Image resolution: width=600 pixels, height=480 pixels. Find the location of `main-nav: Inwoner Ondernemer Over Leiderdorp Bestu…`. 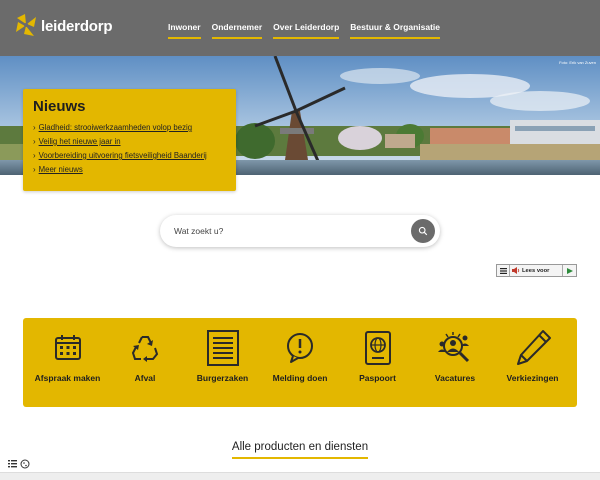

main-nav: Inwoner Ondernemer Over Leiderdorp Bestu… is located at coordinates (304, 30).